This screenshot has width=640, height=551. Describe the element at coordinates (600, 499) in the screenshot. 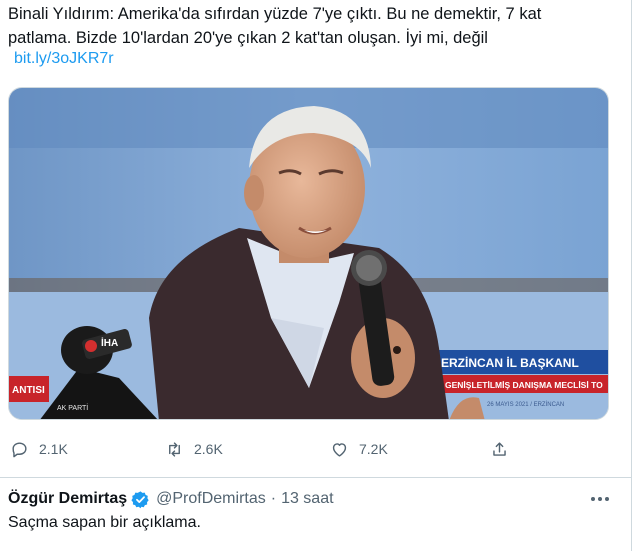

I see `more-options-icon` at that location.